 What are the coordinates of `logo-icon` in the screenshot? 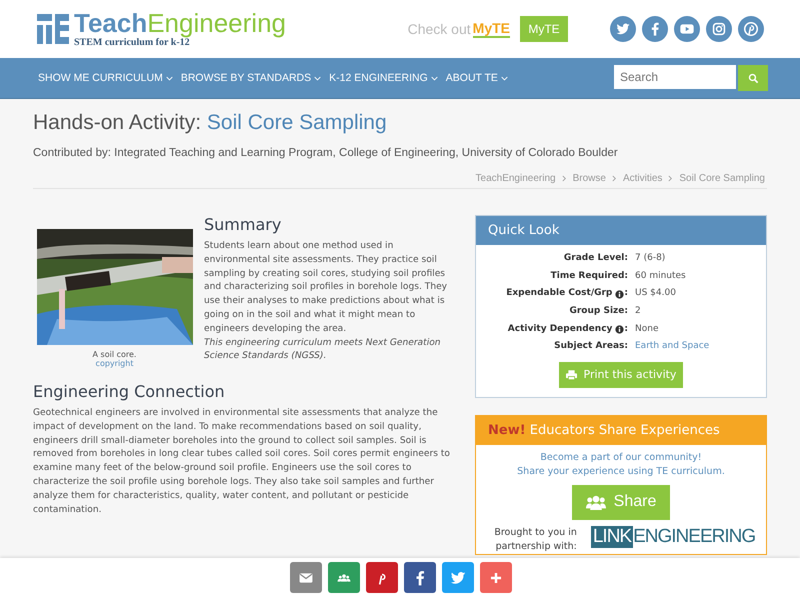 It's located at (53, 29).